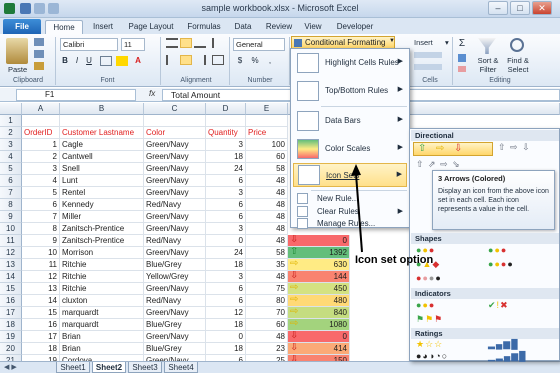  What do you see at coordinates (350, 91) in the screenshot?
I see `menu-item-top-bottom-rules: Top/Bottom Rules ▶` at bounding box center [350, 91].